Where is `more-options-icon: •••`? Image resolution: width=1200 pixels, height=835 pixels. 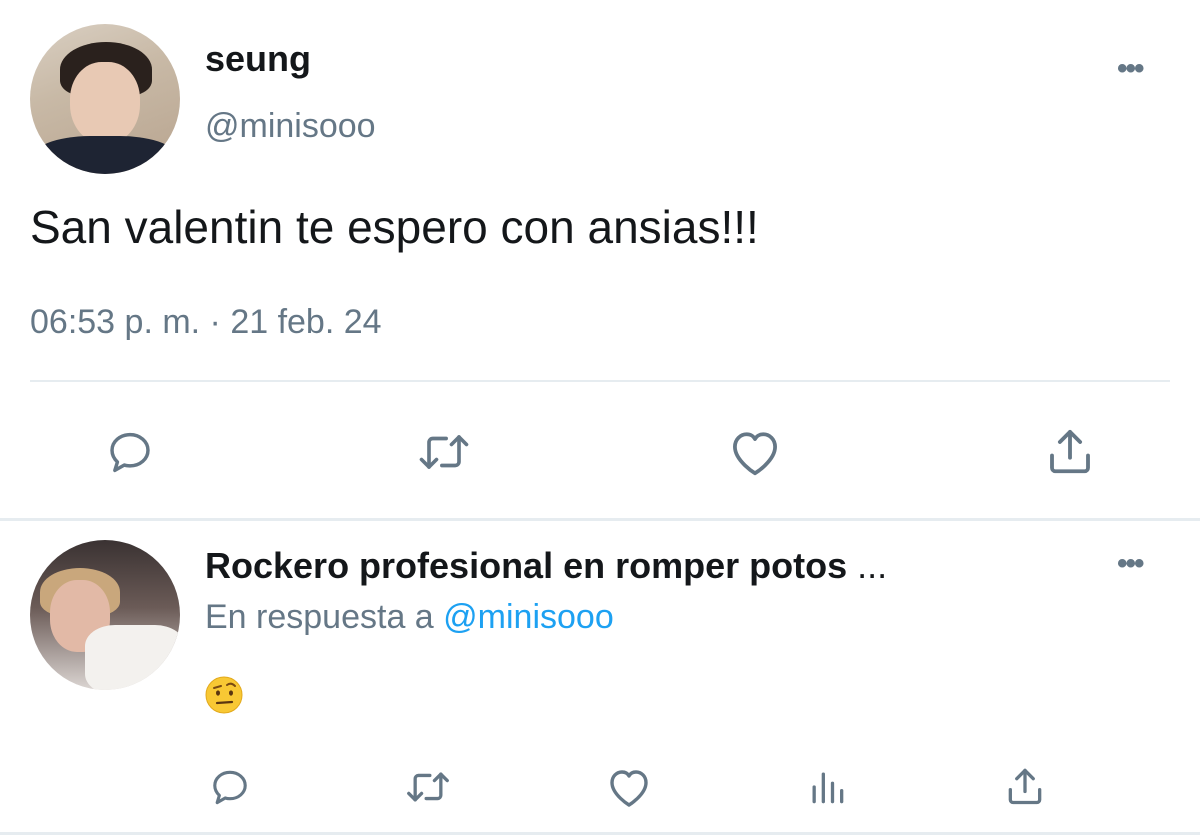 more-options-icon: ••• is located at coordinates (1130, 69).